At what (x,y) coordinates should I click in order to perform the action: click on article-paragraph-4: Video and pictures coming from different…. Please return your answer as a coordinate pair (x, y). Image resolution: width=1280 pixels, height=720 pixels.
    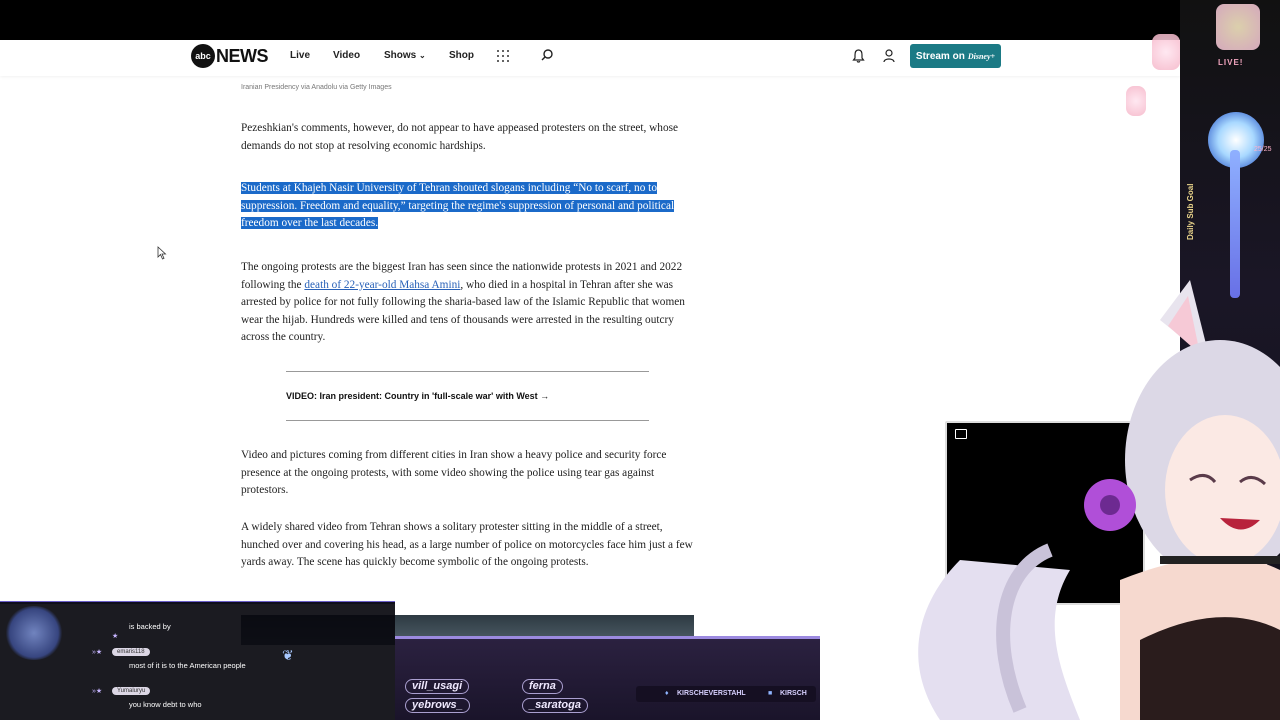
    Looking at the image, I should click on (454, 473).